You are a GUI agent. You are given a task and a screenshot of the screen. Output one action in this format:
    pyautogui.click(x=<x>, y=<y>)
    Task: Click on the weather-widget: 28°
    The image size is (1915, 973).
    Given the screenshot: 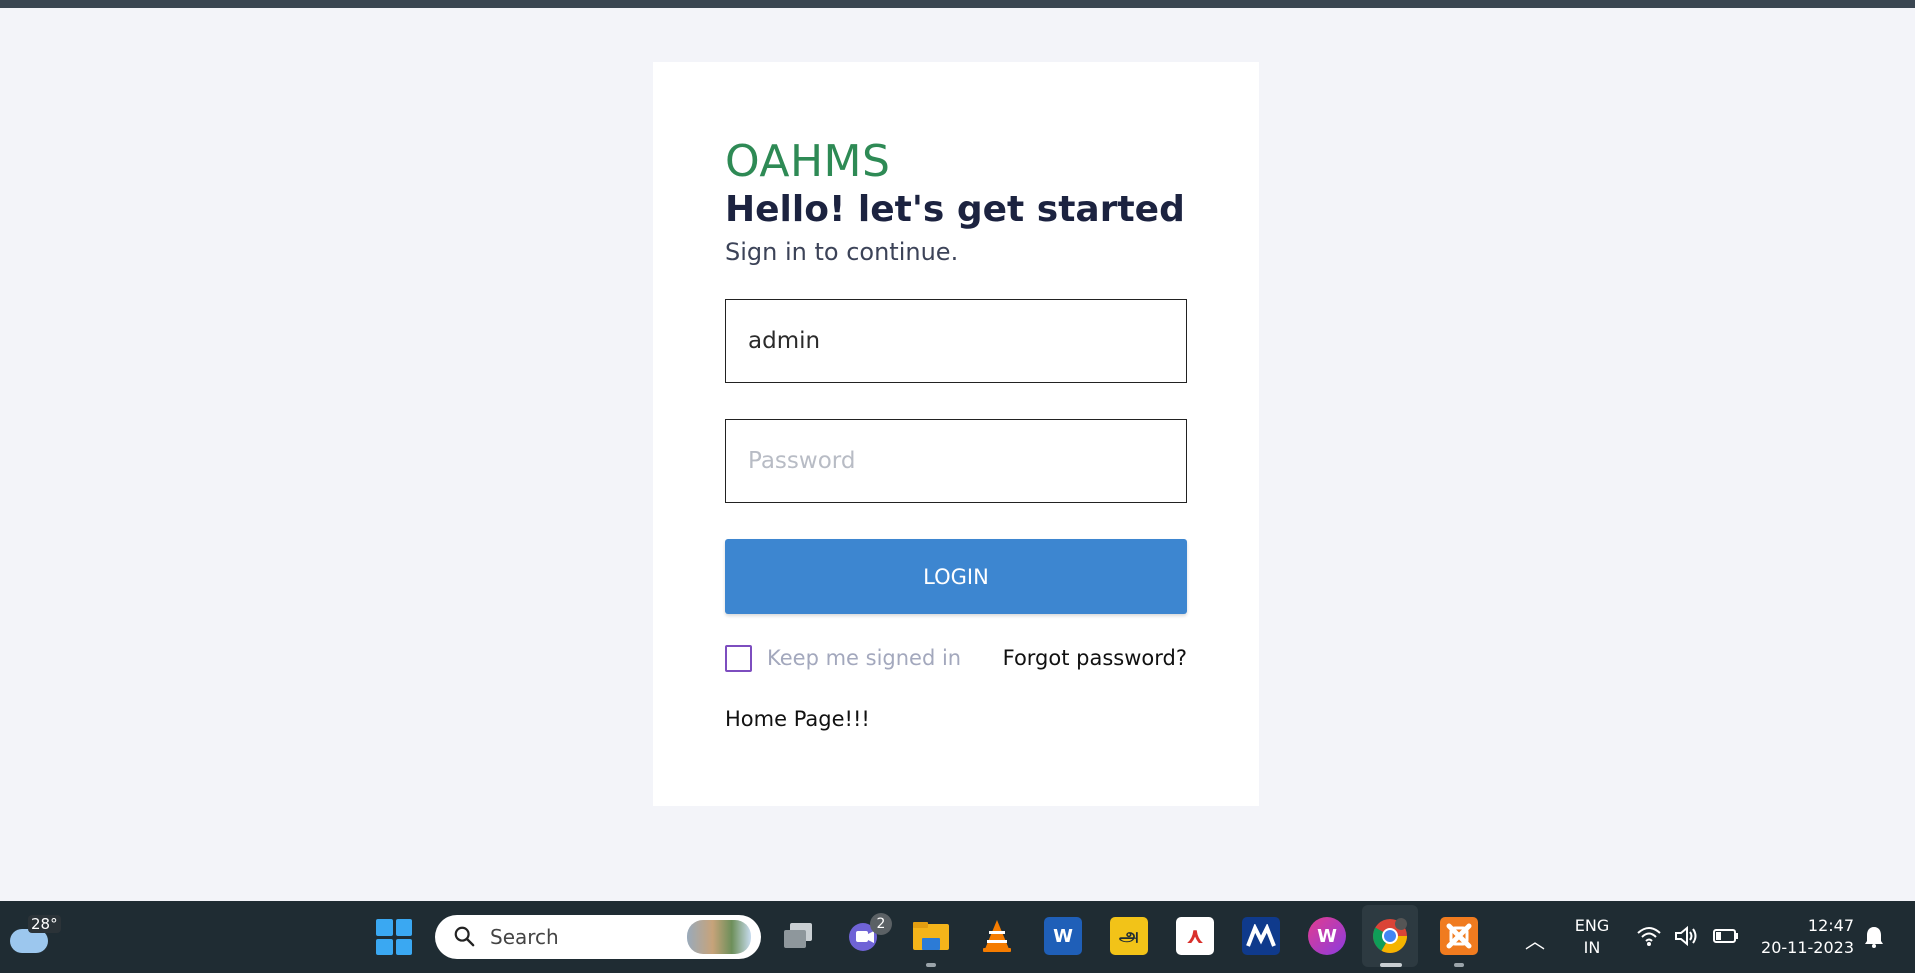 What is the action you would take?
    pyautogui.click(x=34, y=936)
    